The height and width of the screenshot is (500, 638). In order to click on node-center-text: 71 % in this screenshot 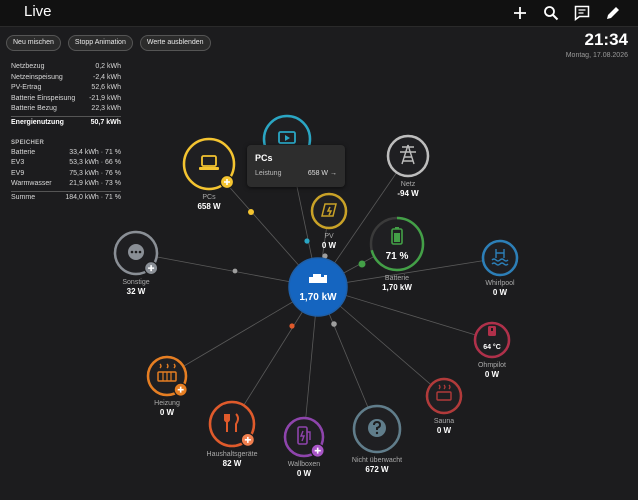, I will do `click(397, 256)`.